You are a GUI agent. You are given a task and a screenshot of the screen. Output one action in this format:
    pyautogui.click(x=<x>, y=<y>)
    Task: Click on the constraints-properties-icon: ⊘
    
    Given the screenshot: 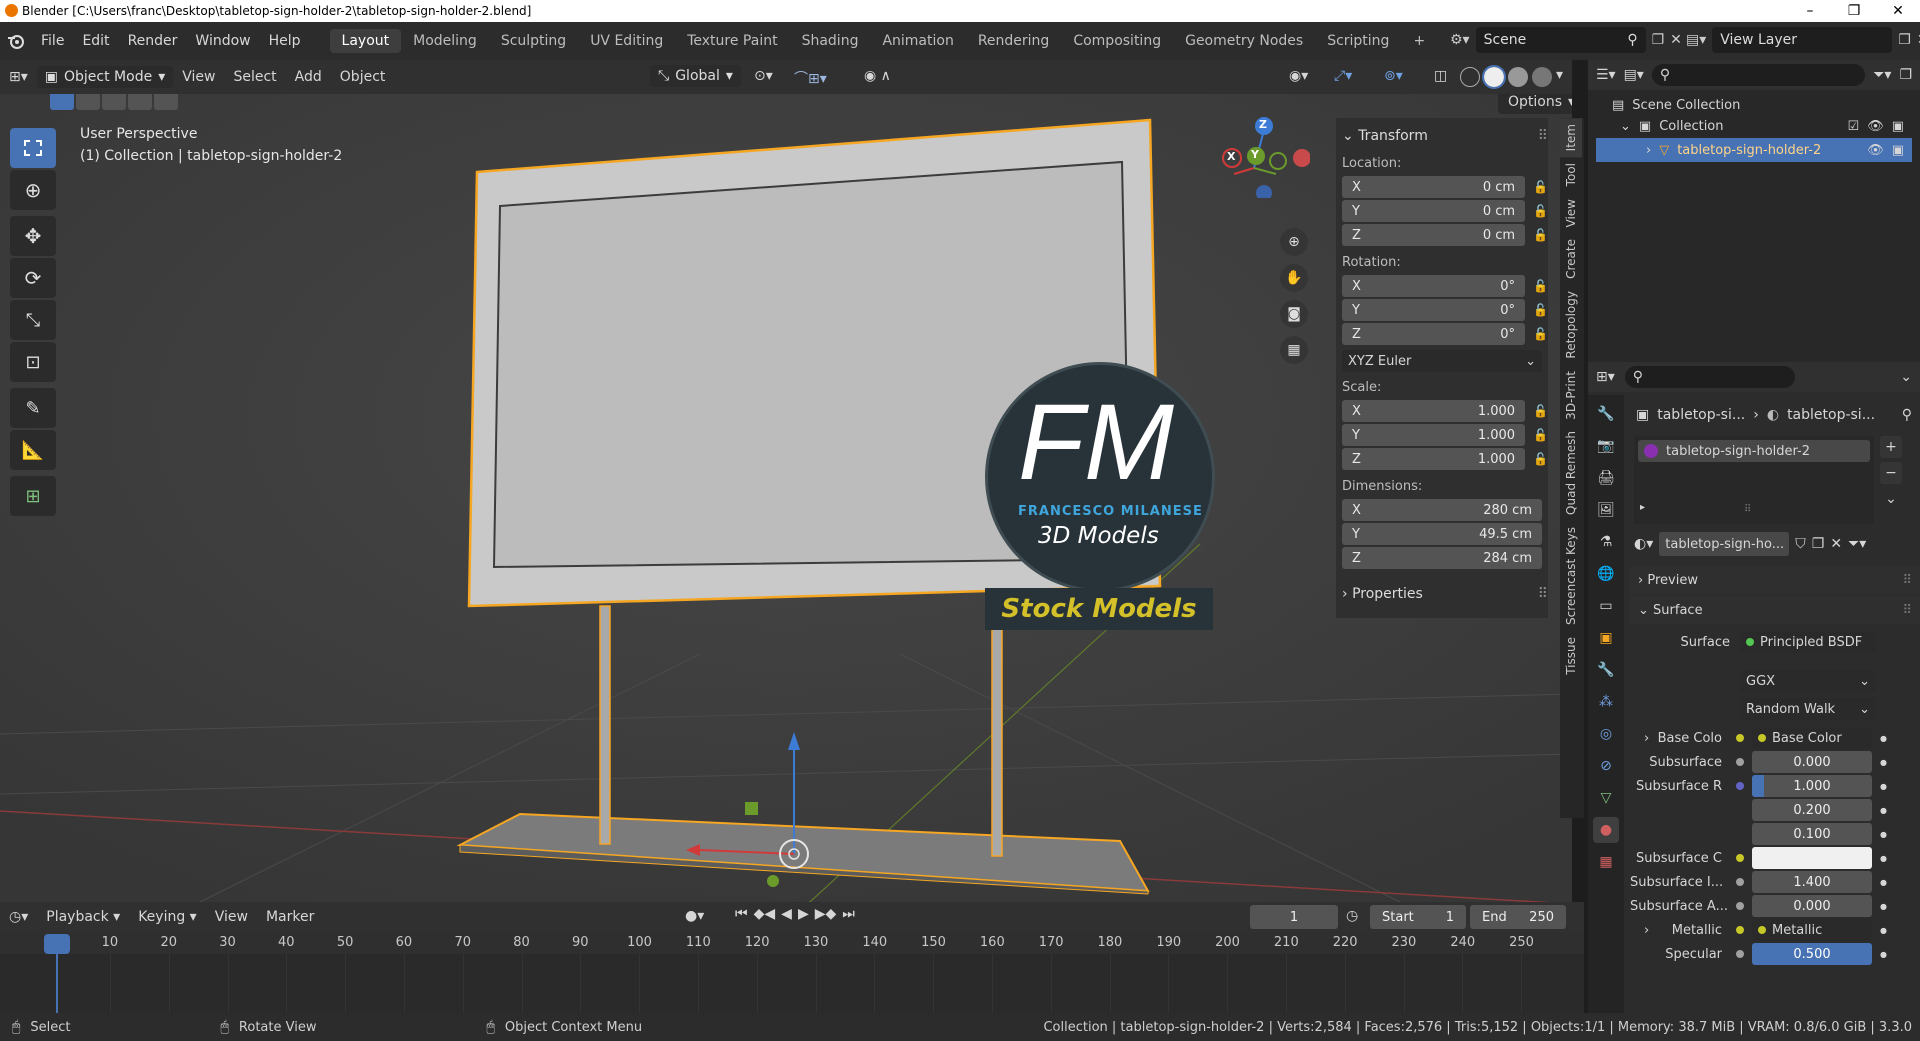 What is the action you would take?
    pyautogui.click(x=1606, y=766)
    